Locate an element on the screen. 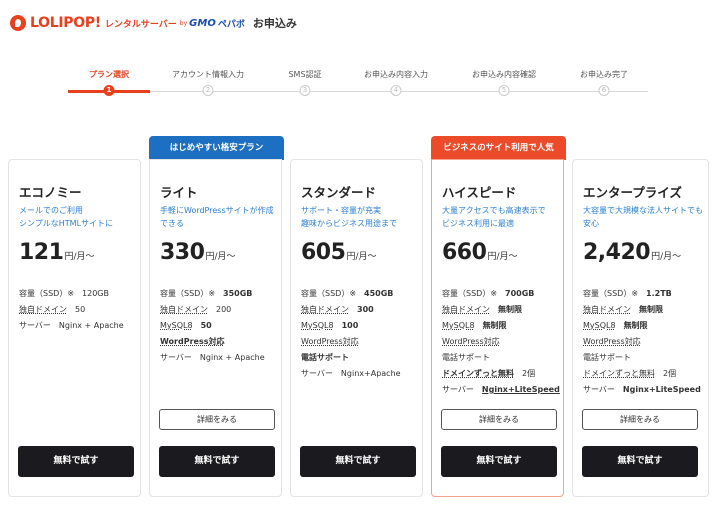 The height and width of the screenshot is (509, 720). gmo-logo: GMO is located at coordinates (202, 23).